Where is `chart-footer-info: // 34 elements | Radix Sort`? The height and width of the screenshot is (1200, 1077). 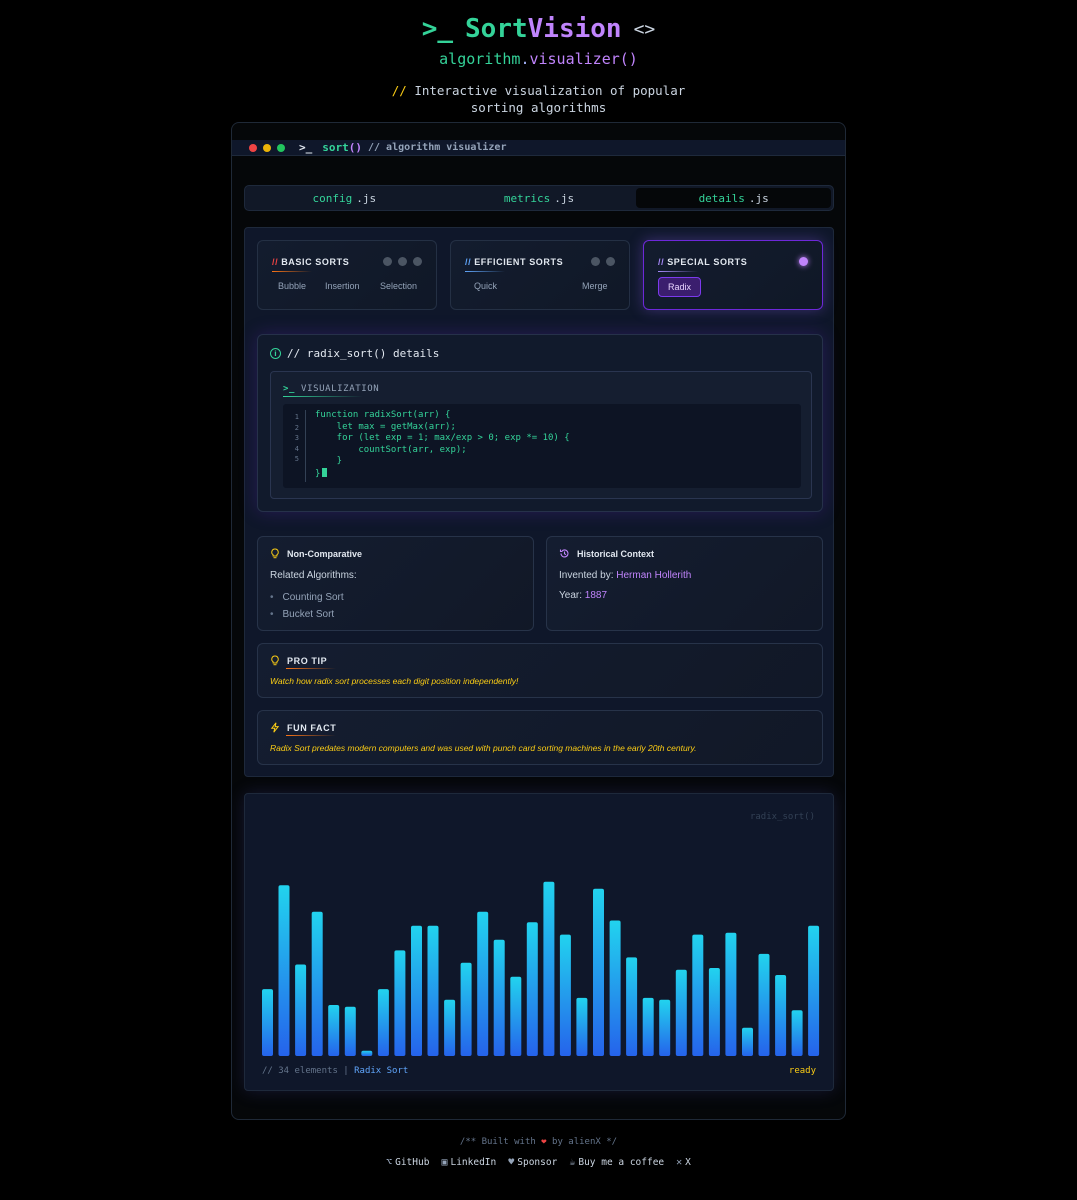 chart-footer-info: // 34 elements | Radix Sort is located at coordinates (335, 1071).